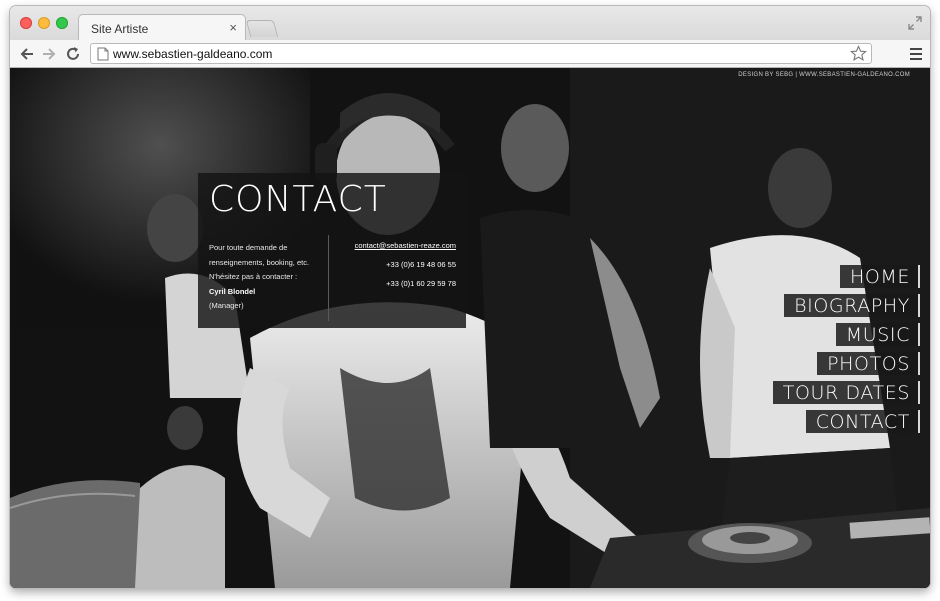  I want to click on nav-item-contact: CONTACT, so click(862, 421).